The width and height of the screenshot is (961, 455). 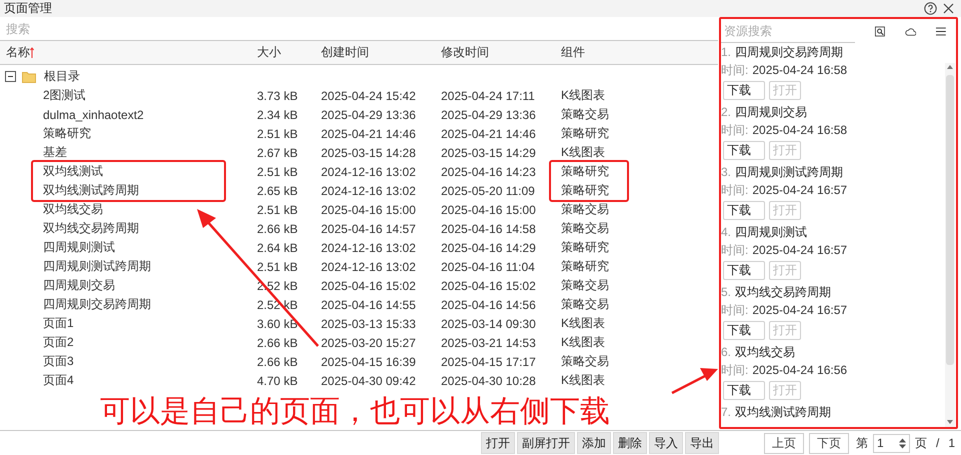 What do you see at coordinates (488, 153) in the screenshot?
I see `modified-time: 2025-03-15 14:29` at bounding box center [488, 153].